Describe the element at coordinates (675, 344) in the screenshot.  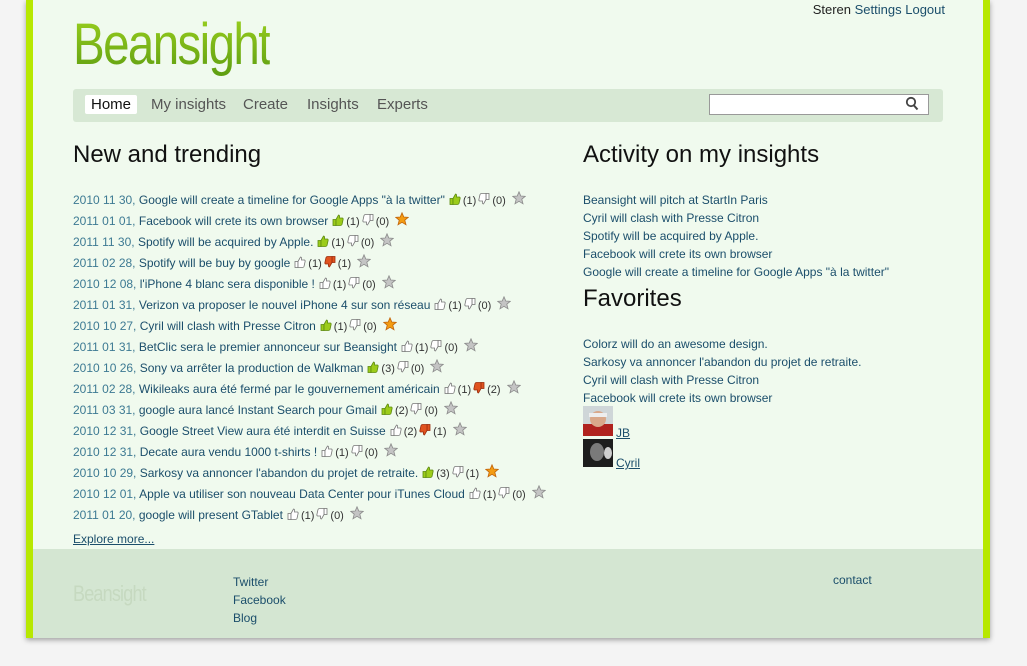
I see `favorite-item-link: Colorz will do an awesome design.` at that location.